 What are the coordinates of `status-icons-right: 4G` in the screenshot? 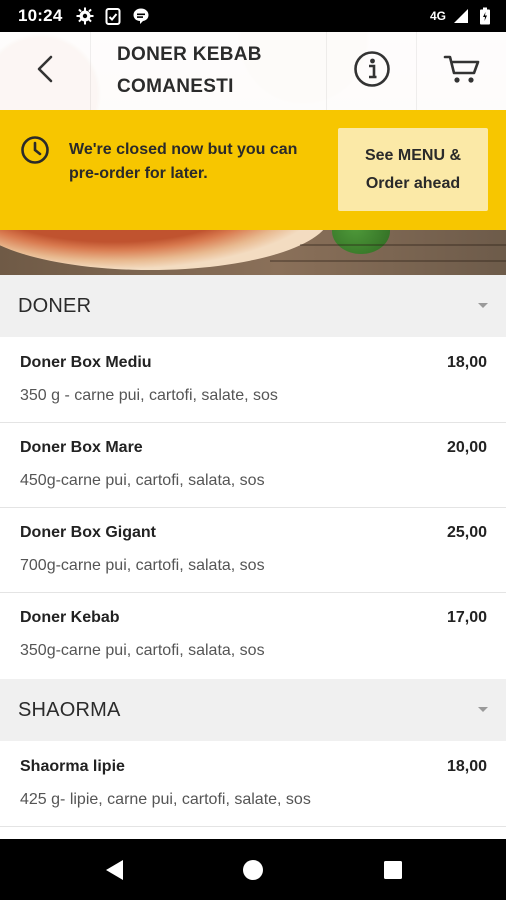 It's located at (462, 16).